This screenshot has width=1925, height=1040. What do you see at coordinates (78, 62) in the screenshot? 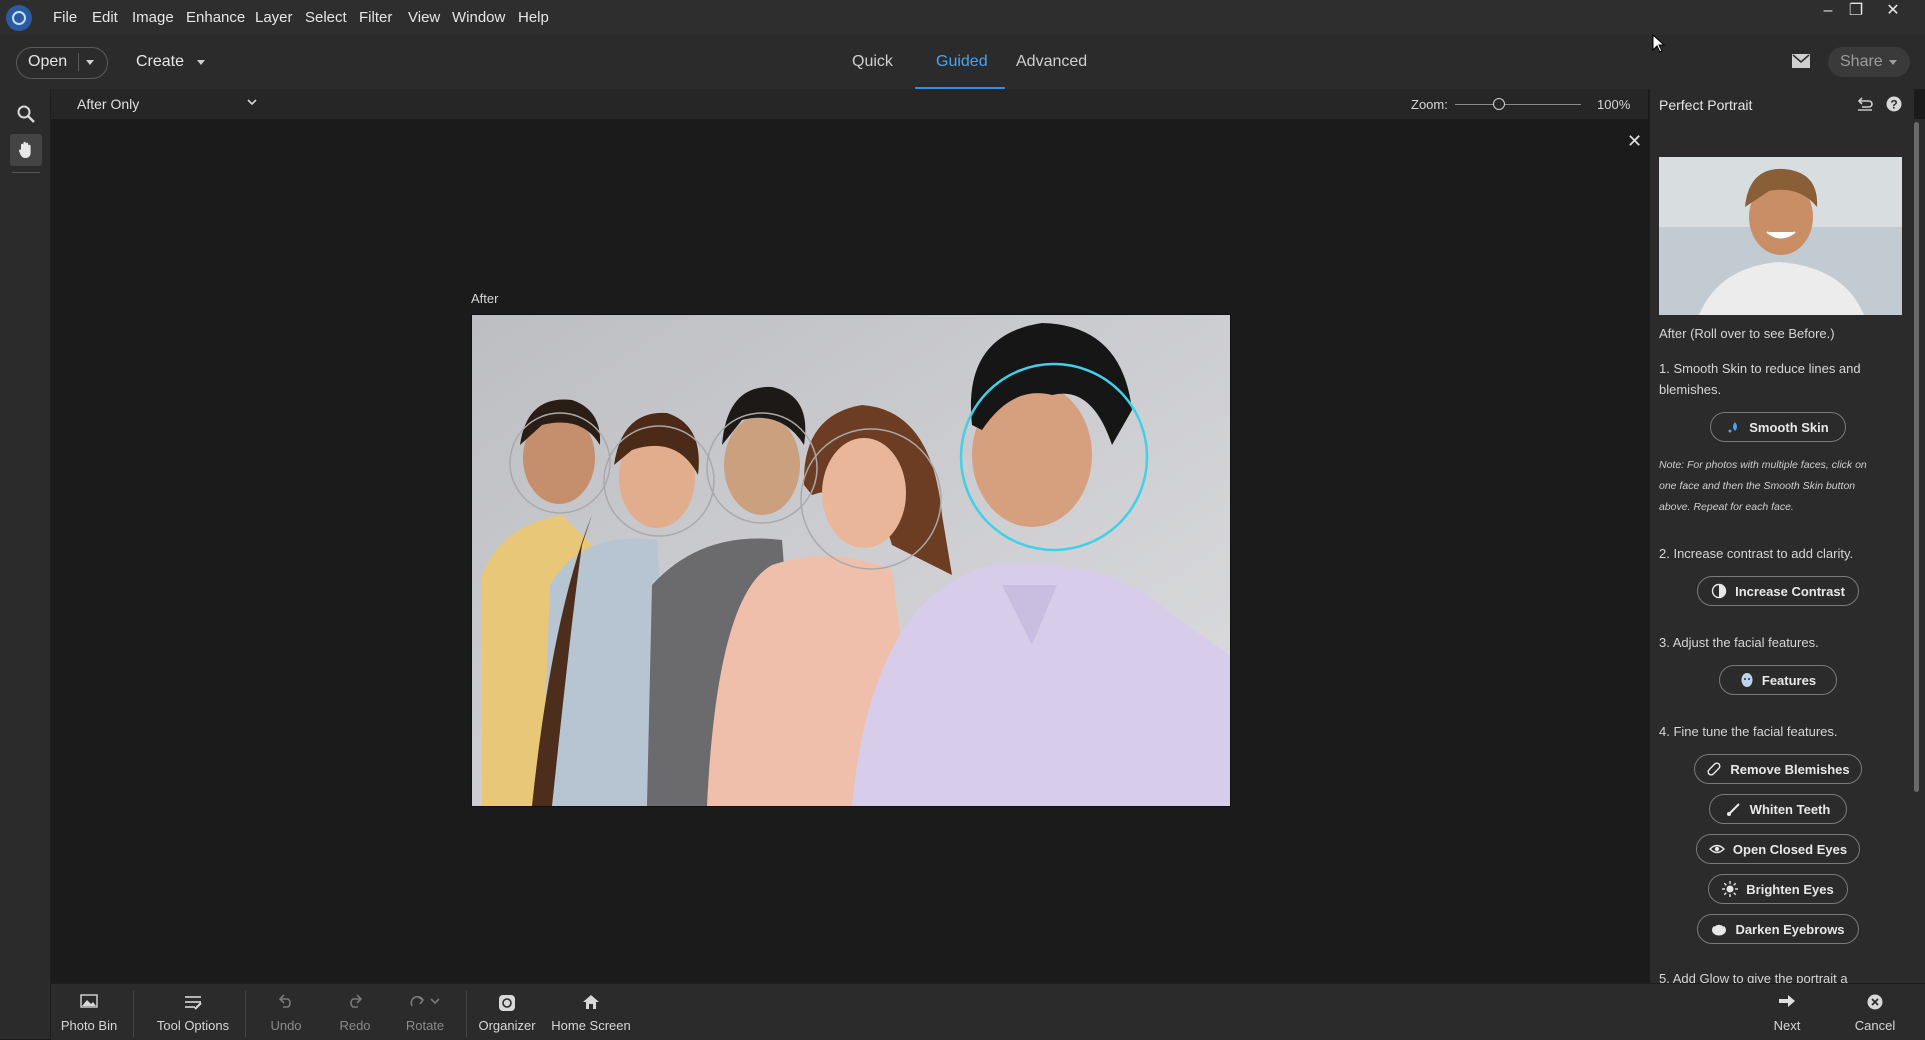
I see `open-divider` at bounding box center [78, 62].